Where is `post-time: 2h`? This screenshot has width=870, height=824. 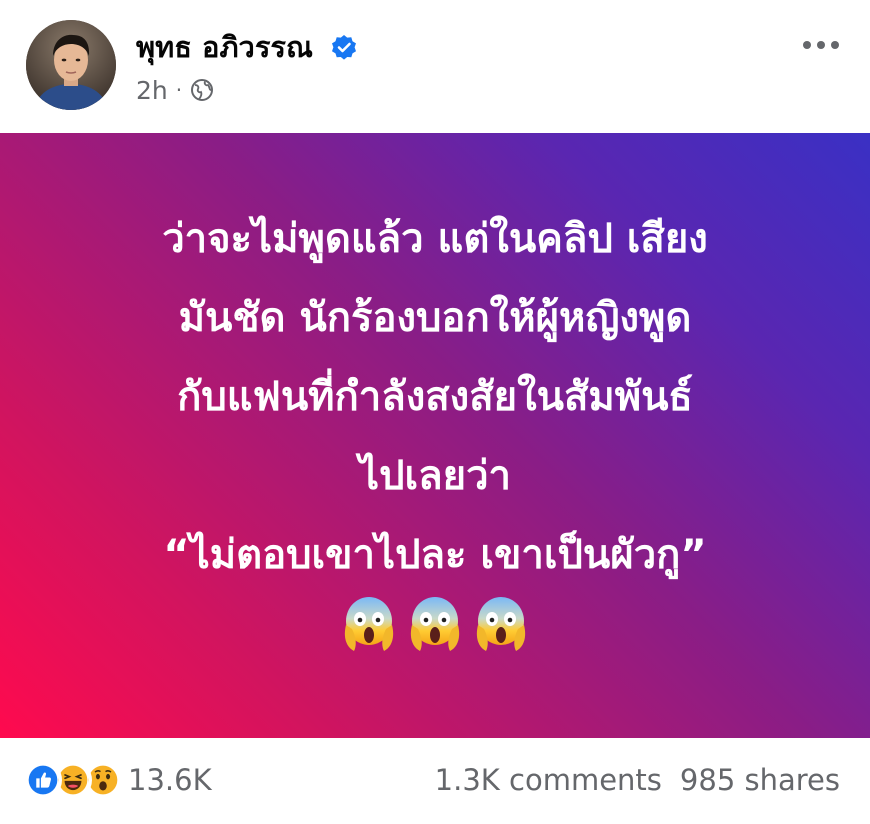 post-time: 2h is located at coordinates (152, 90).